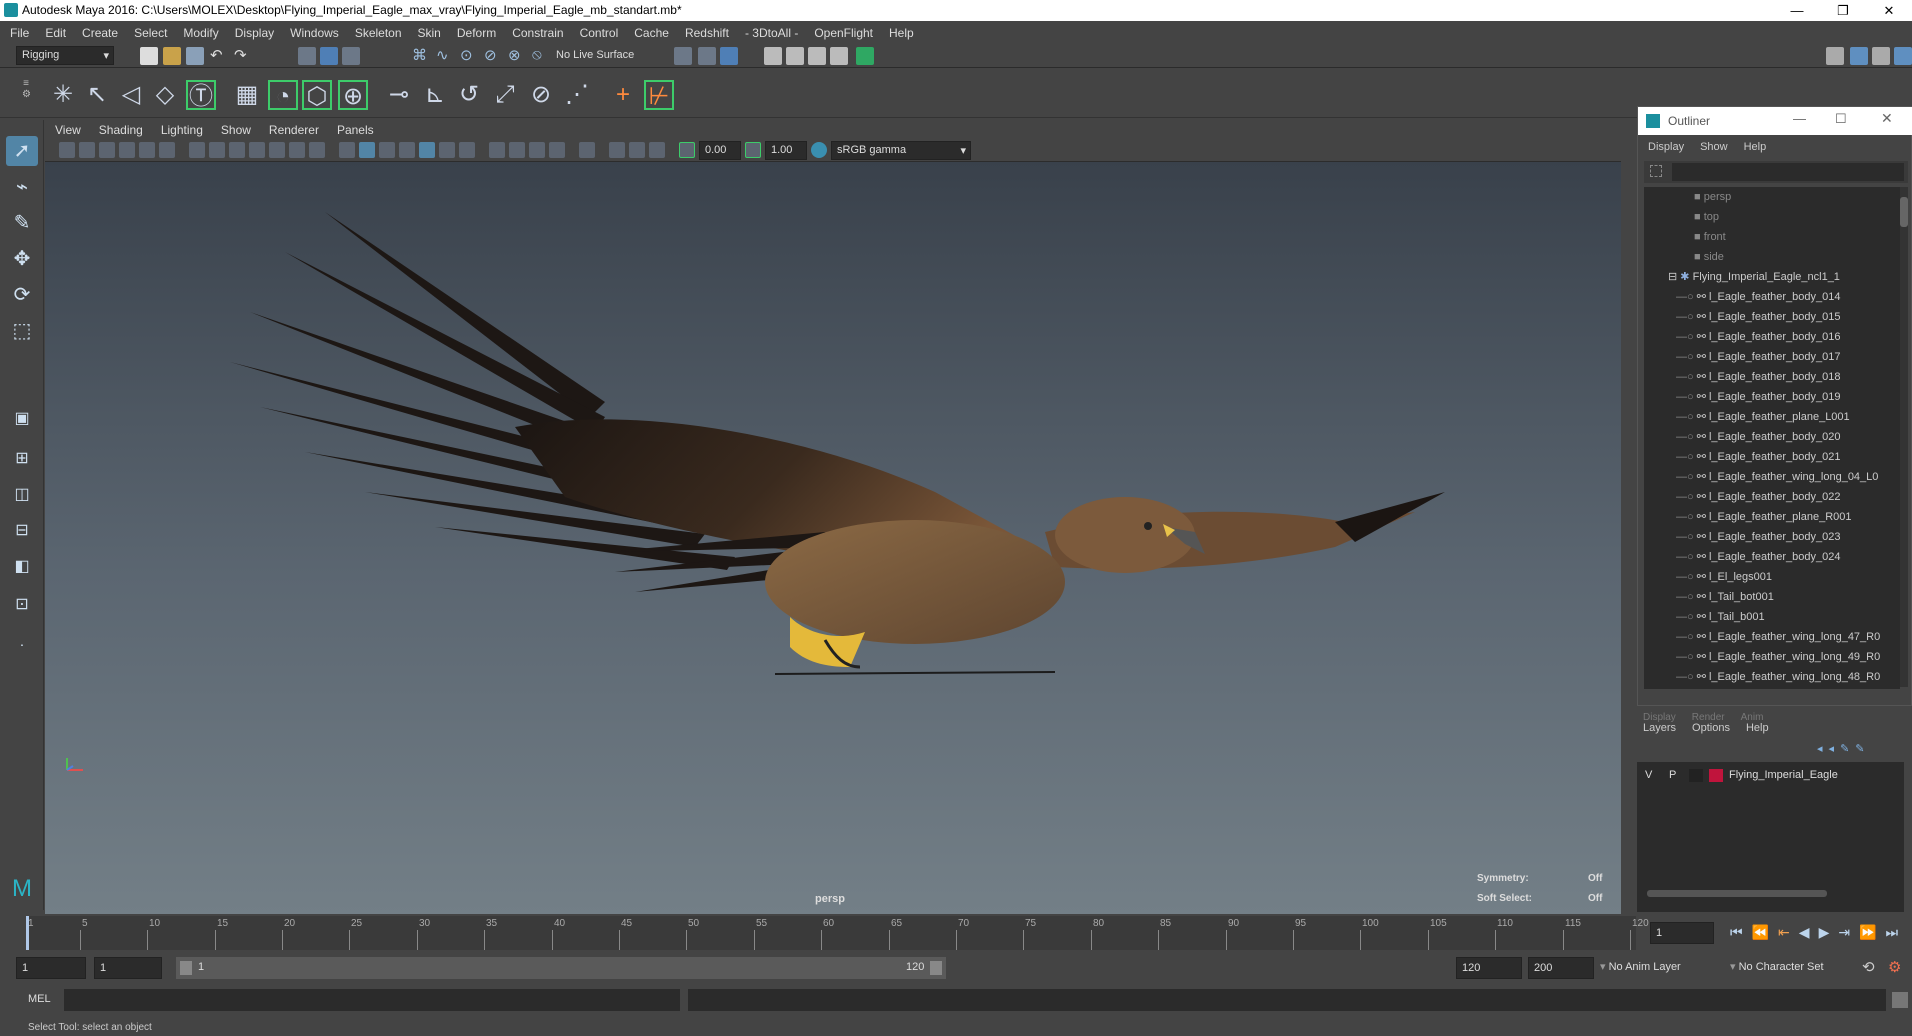 This screenshot has height=1036, width=1912. I want to click on layer-row: V P Flying_Imperial_Eagle, so click(1770, 775).